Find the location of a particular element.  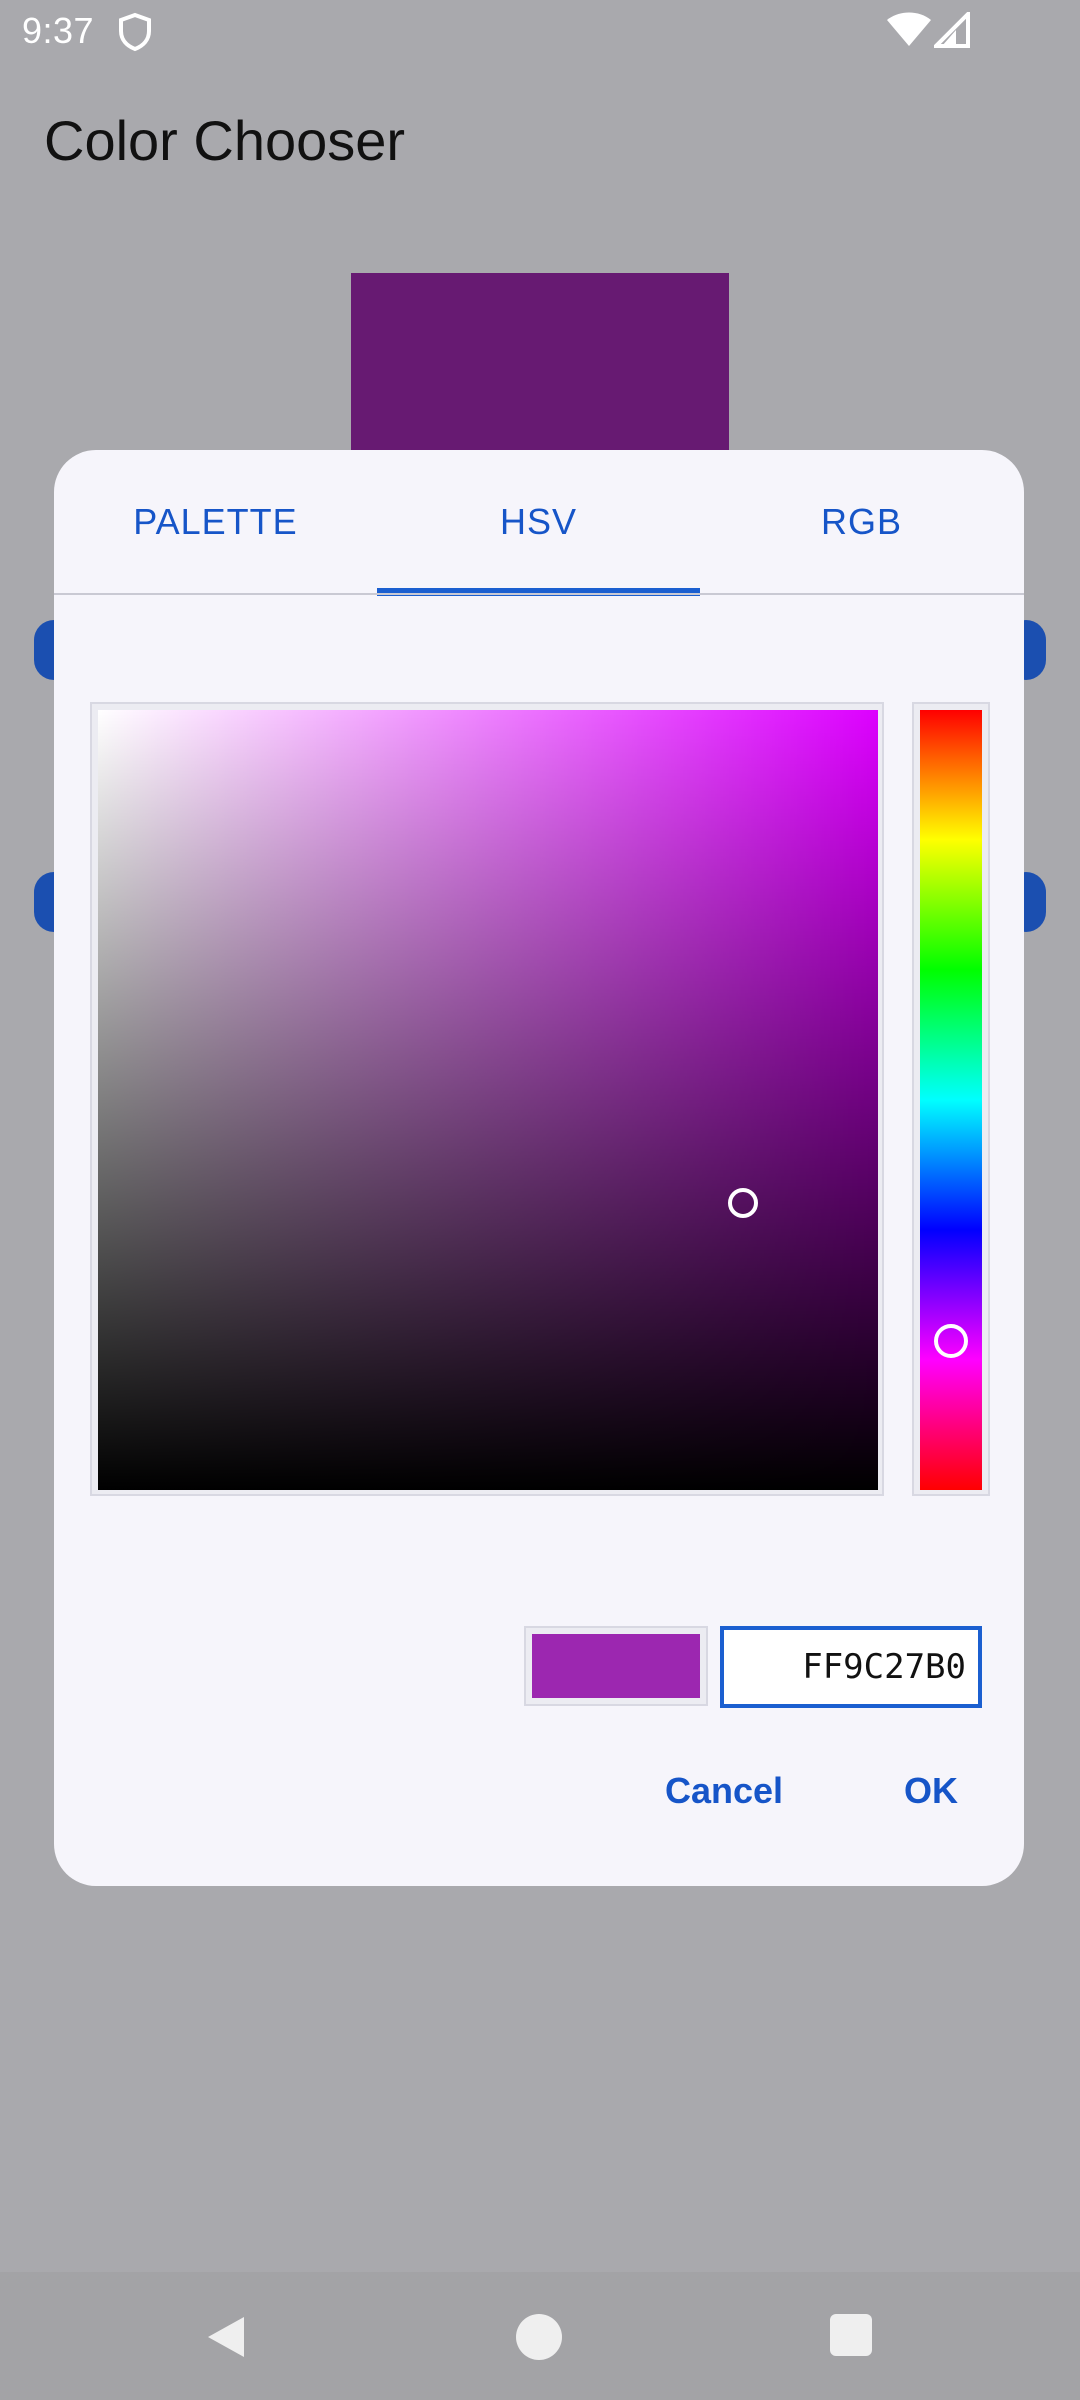

app-title: Color Chooser is located at coordinates (225, 140).